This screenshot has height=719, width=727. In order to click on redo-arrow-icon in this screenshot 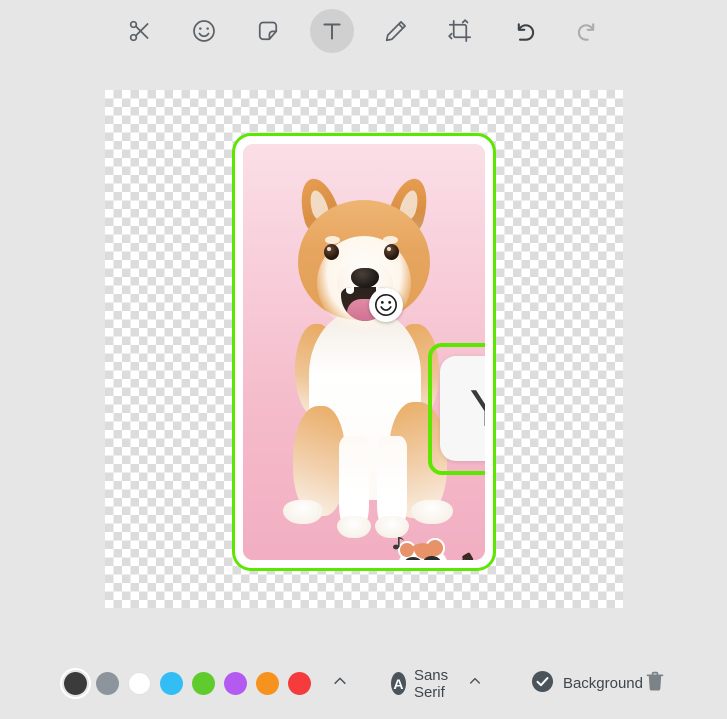, I will do `click(588, 31)`.